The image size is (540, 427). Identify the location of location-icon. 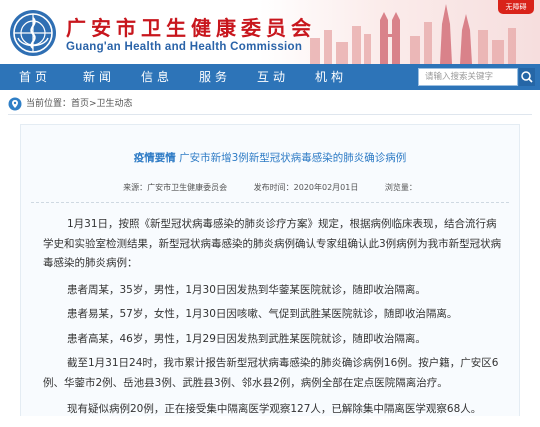
(15, 103).